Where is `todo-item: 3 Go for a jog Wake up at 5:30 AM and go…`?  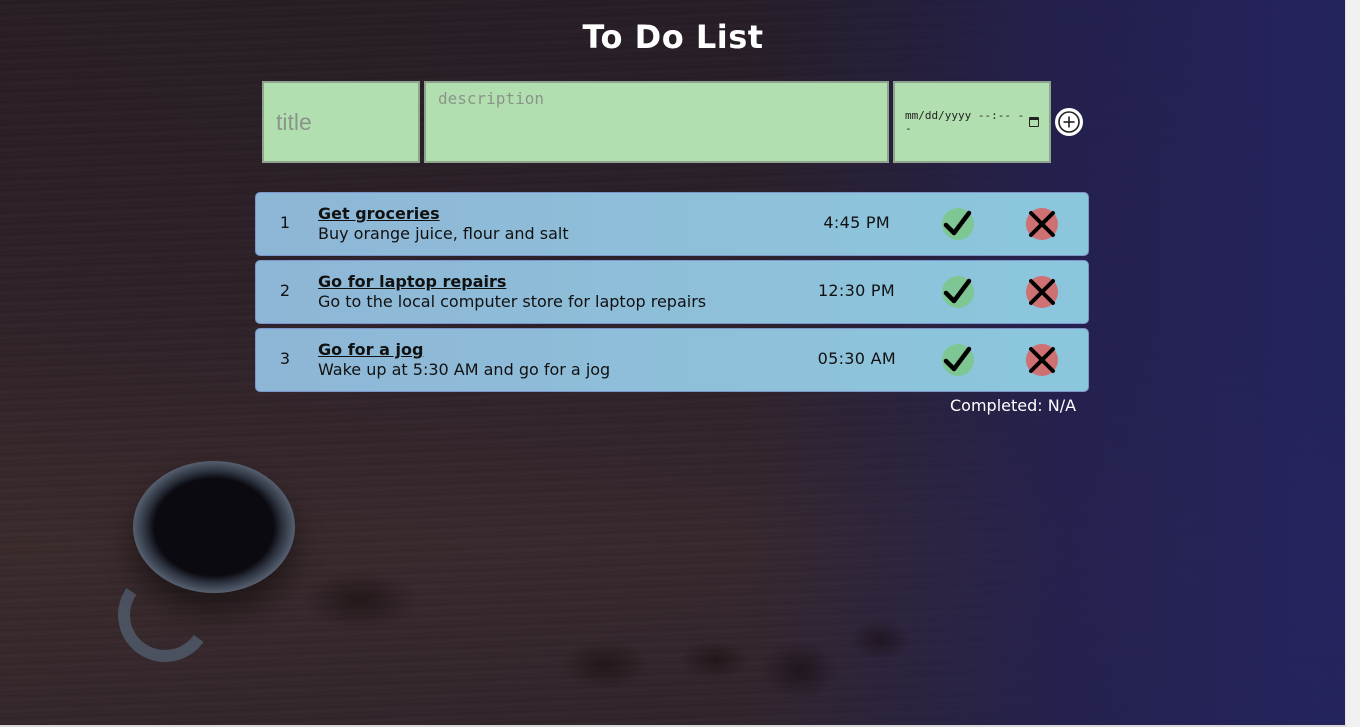 todo-item: 3 Go for a jog Wake up at 5:30 AM and go… is located at coordinates (672, 360).